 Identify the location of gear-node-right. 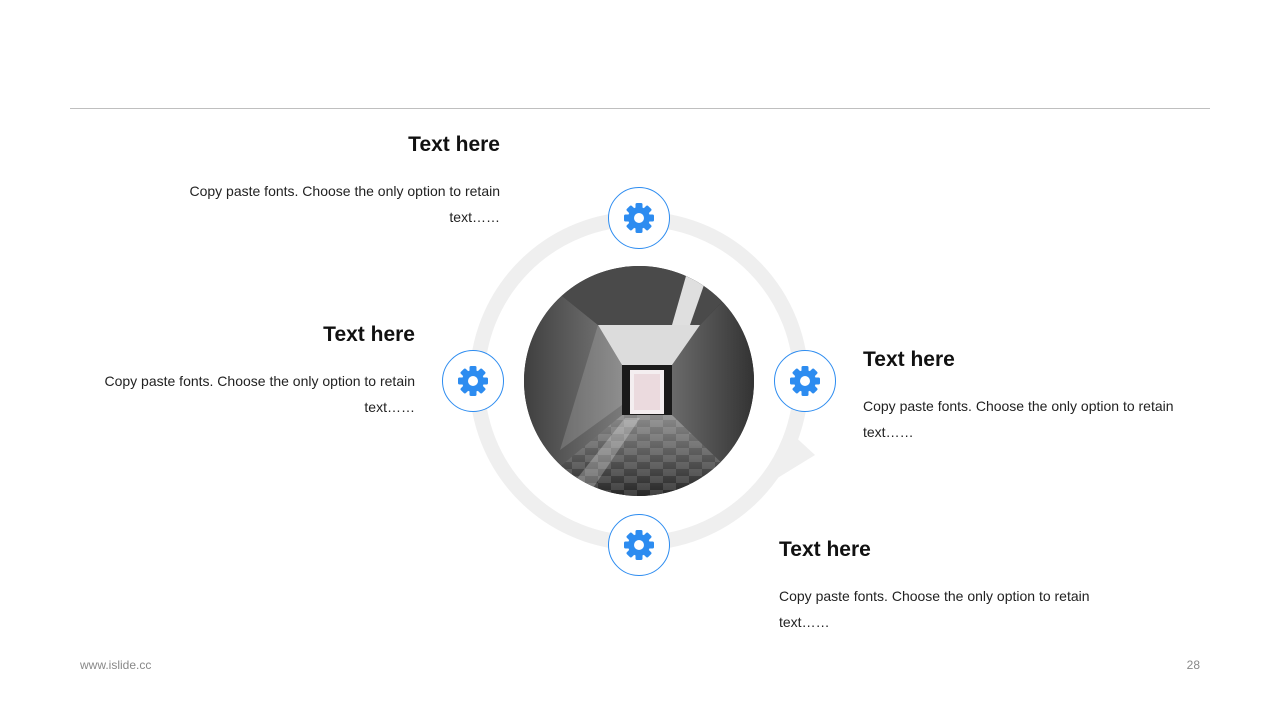
(805, 381).